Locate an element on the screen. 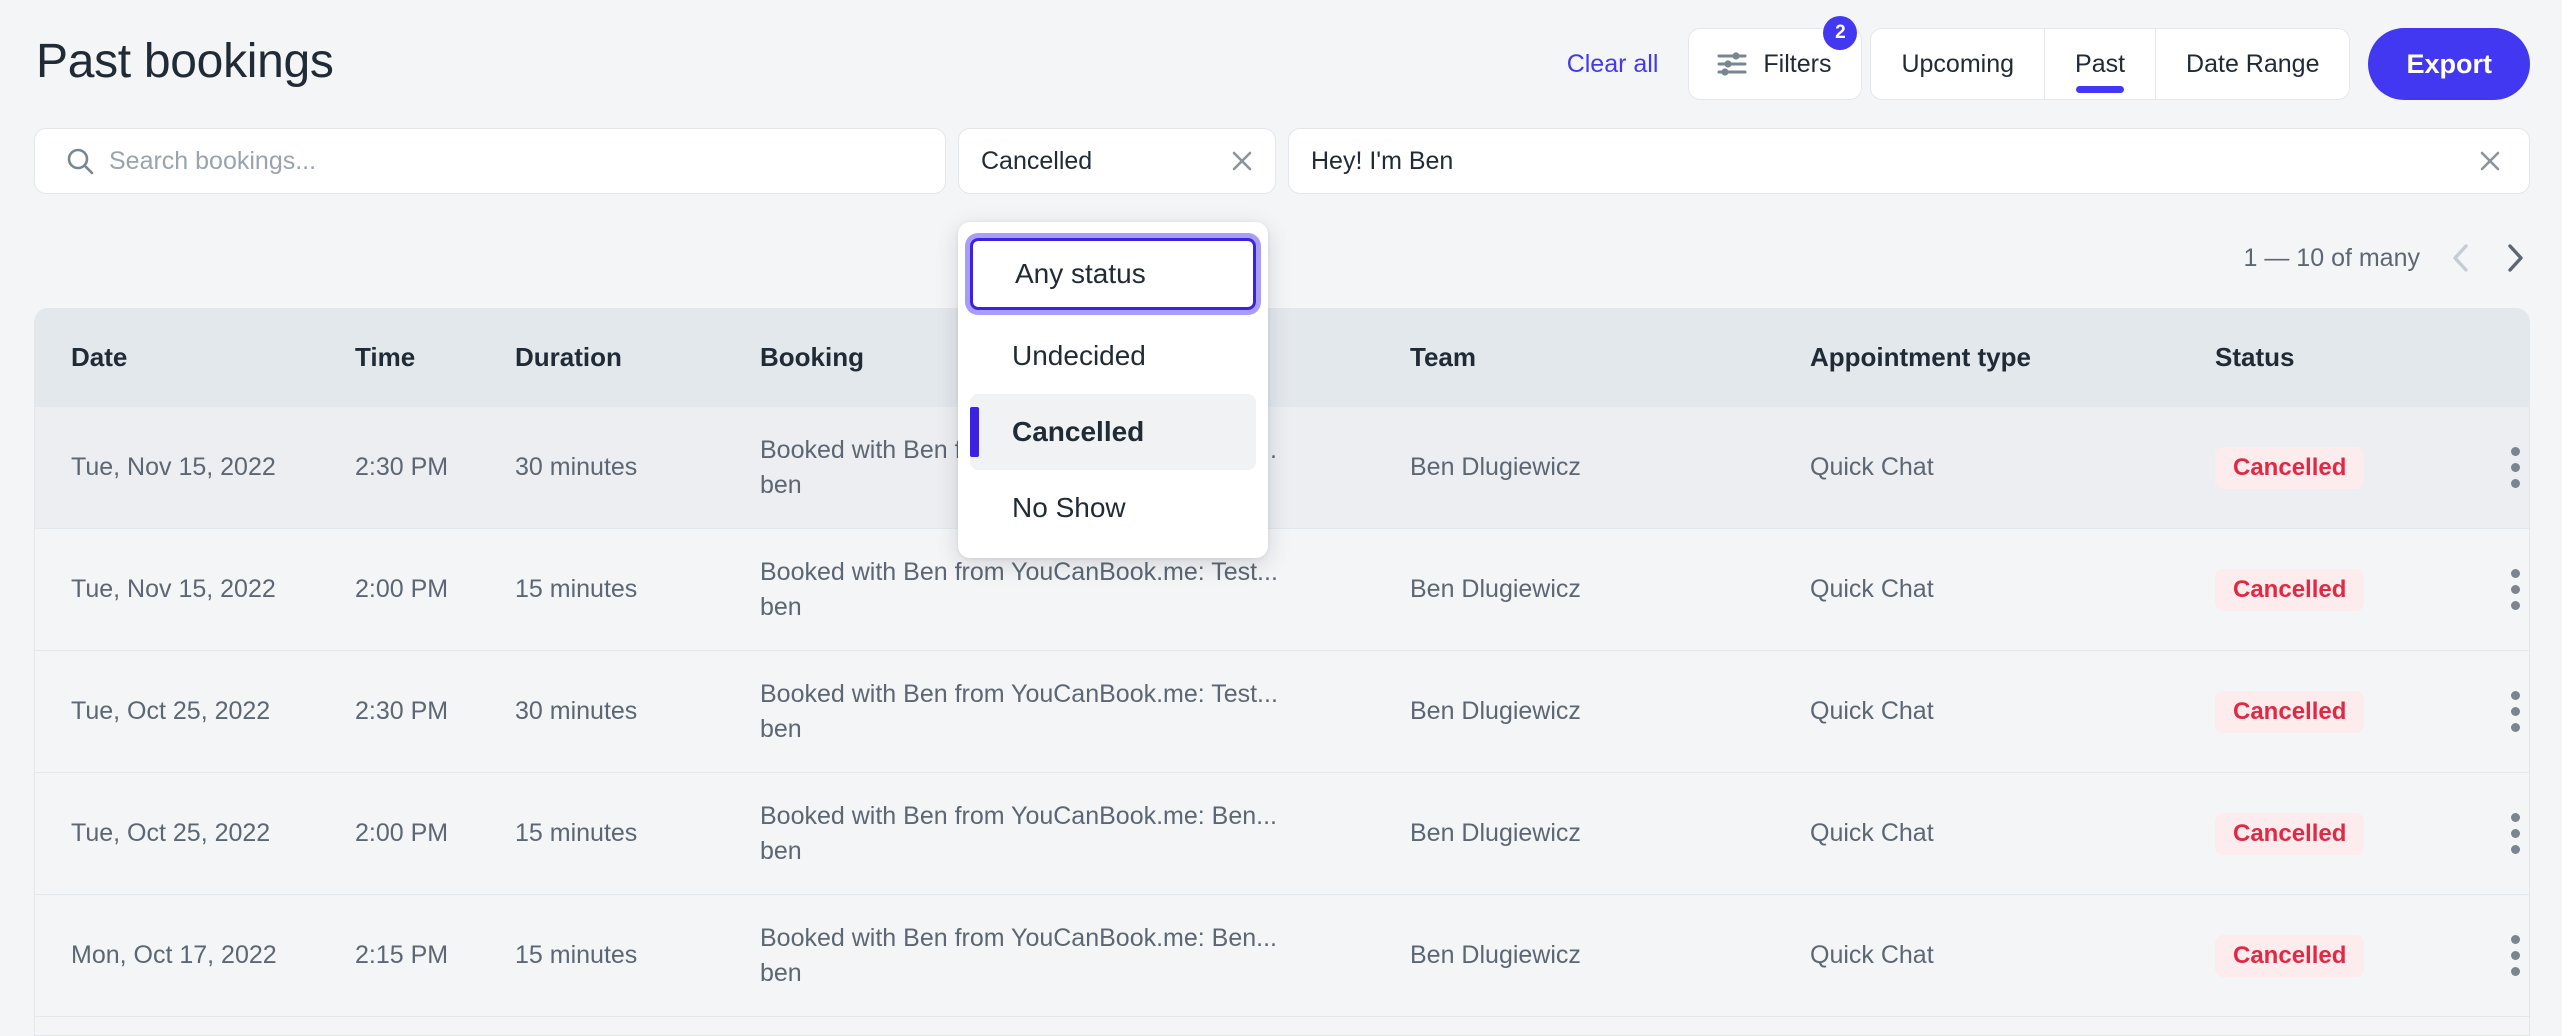 This screenshot has width=2562, height=1036. tab-upcoming-label: Upcoming is located at coordinates (1958, 63).